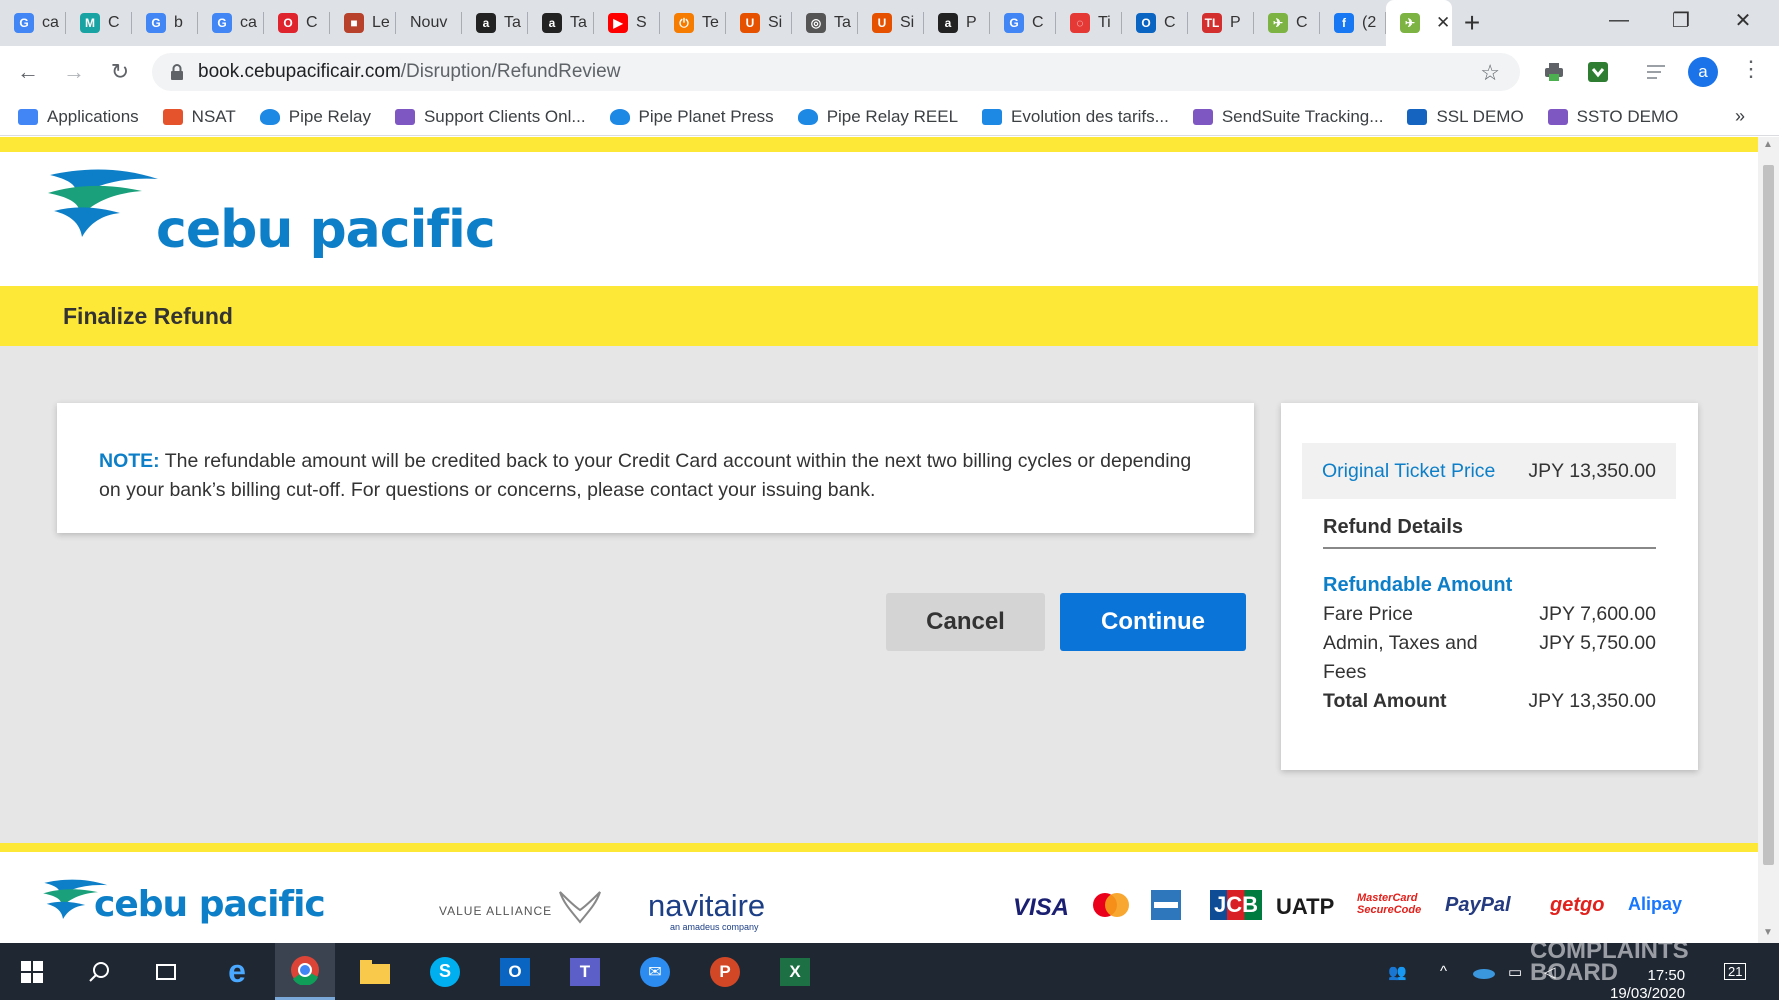 This screenshot has width=1779, height=1000. Describe the element at coordinates (1369, 22) in the screenshot. I see `tab-title: (2` at that location.